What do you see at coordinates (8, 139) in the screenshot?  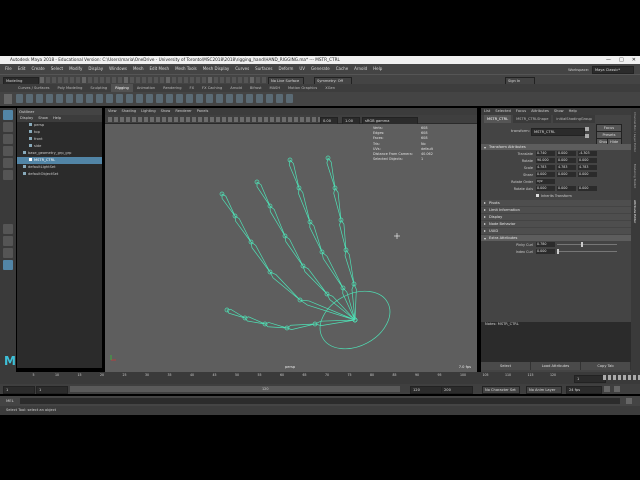 I see `paint-select-tool-icon` at bounding box center [8, 139].